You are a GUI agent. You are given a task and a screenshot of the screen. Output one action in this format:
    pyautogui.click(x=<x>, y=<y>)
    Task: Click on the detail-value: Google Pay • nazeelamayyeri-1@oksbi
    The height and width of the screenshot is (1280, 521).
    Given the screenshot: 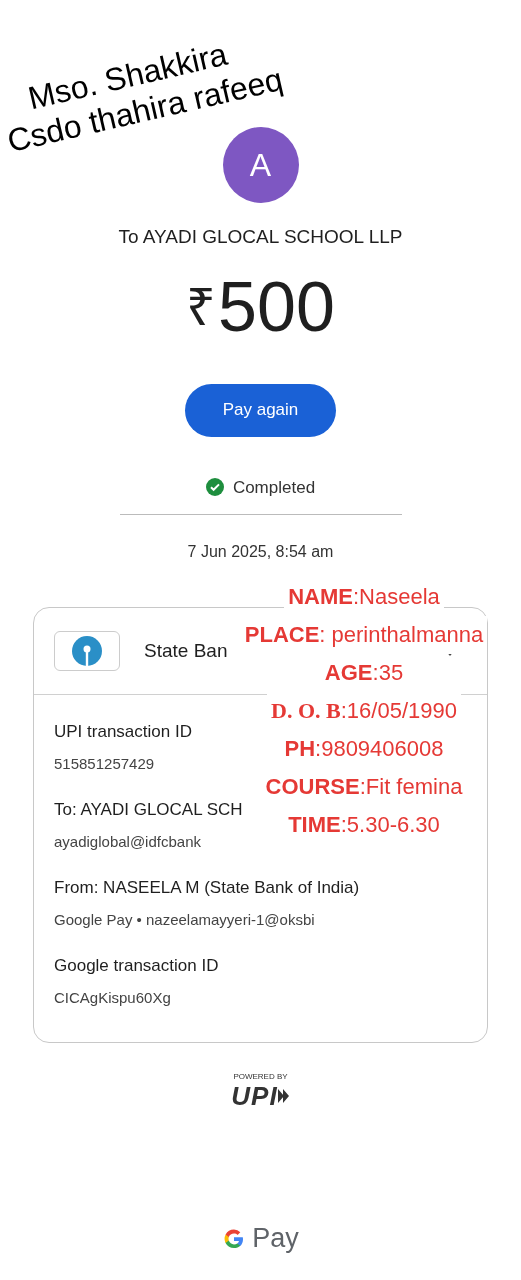 What is the action you would take?
    pyautogui.click(x=185, y=919)
    